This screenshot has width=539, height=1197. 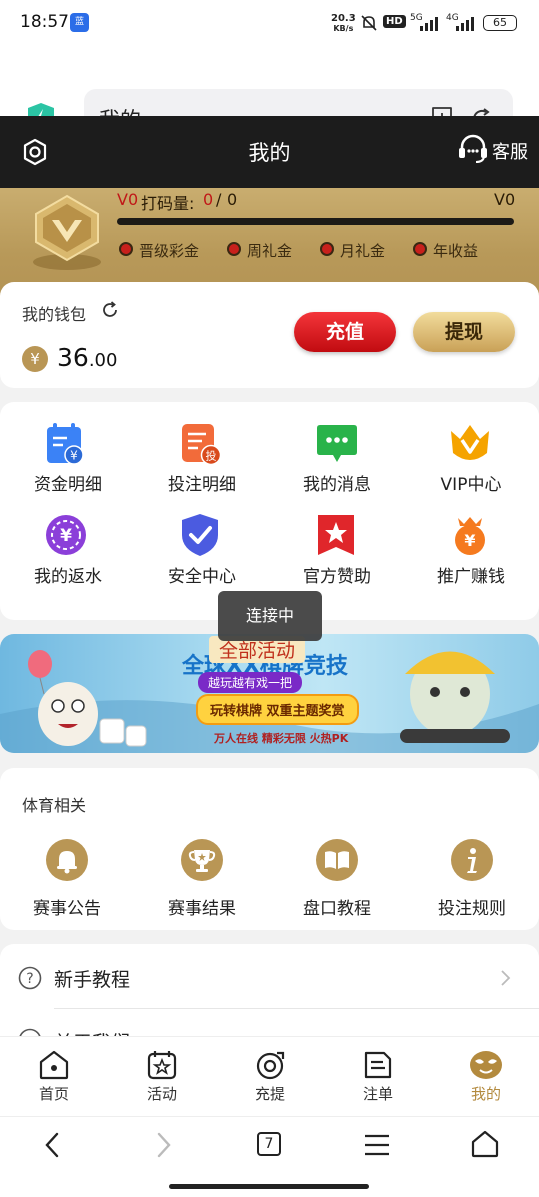 What do you see at coordinates (343, 23) in the screenshot?
I see `network-speed: 20.3 KB/s` at bounding box center [343, 23].